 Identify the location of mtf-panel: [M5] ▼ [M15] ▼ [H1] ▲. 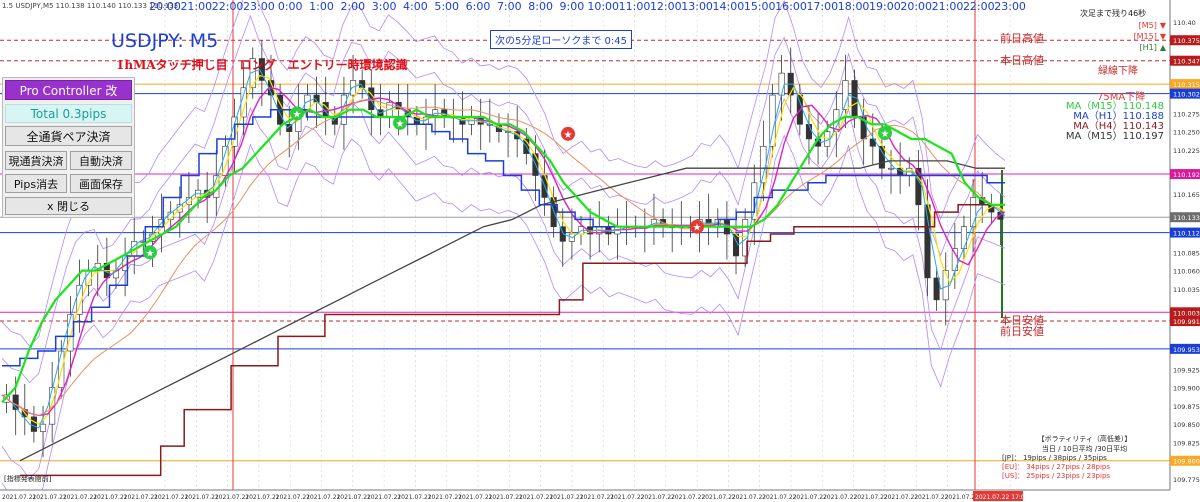
(1143, 36).